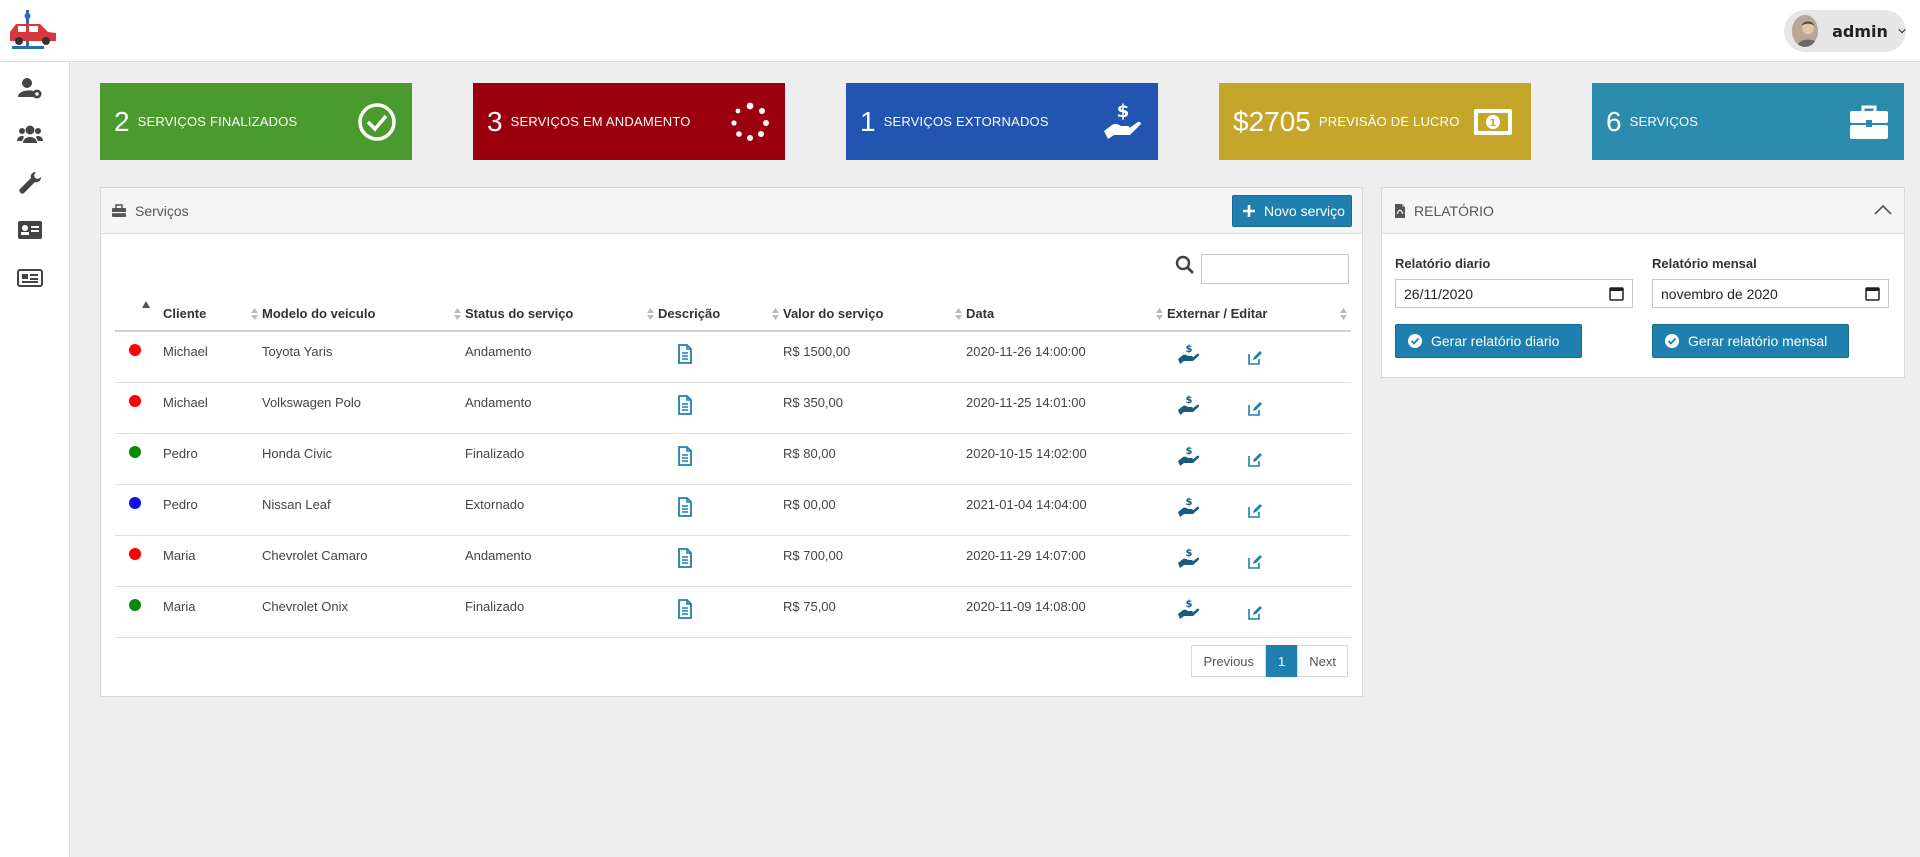  Describe the element at coordinates (185, 313) in the screenshot. I see `column-label: Cliente` at that location.